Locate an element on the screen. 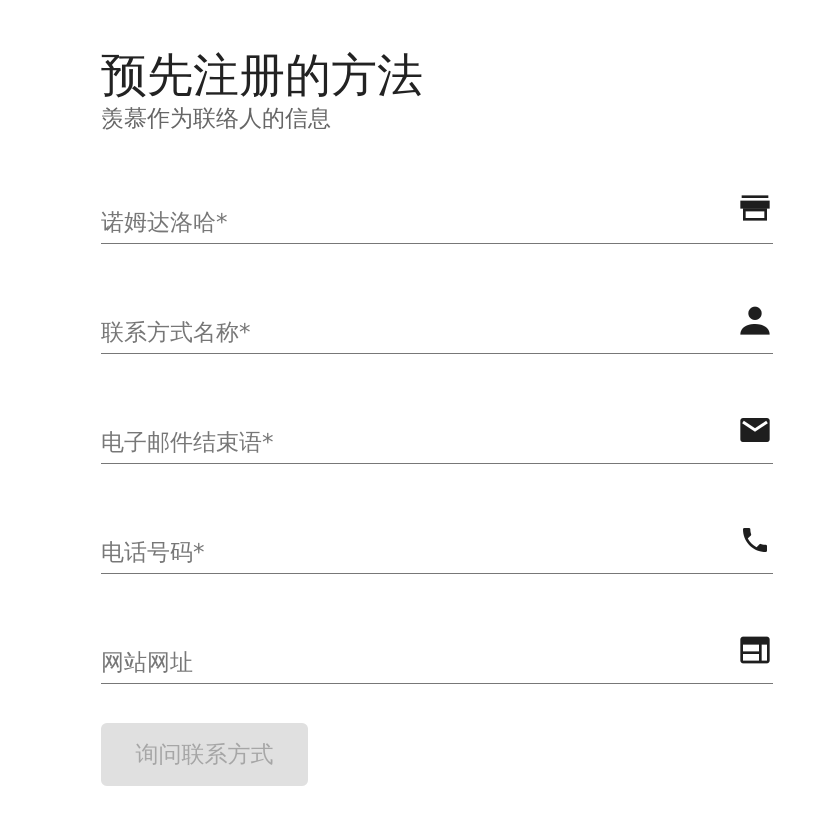 This screenshot has height=829, width=818. input-field: 诺姆达洛哈* is located at coordinates (417, 223).